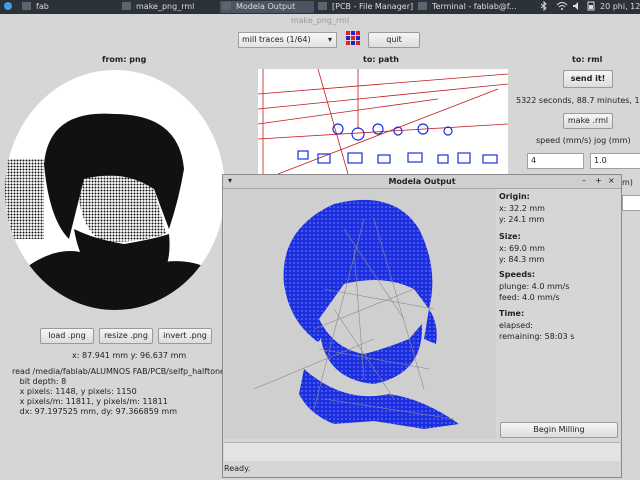 Image resolution: width=640 pixels, height=480 pixels. I want to click on quit-button: quit, so click(394, 40).